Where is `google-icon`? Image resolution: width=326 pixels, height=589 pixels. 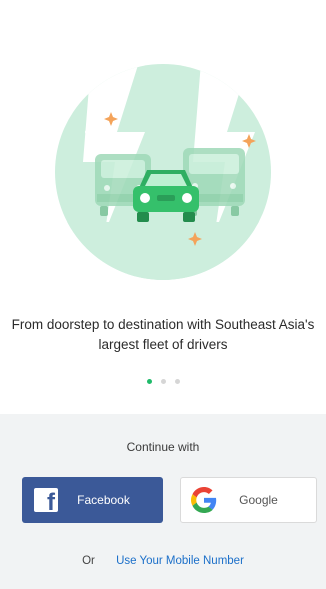
google-icon is located at coordinates (204, 500).